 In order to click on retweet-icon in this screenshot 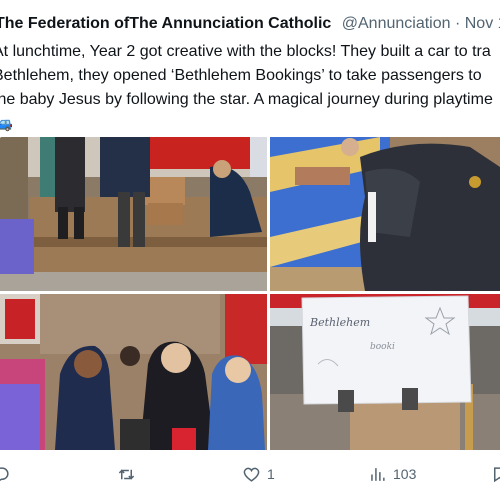, I will do `click(126, 474)`.